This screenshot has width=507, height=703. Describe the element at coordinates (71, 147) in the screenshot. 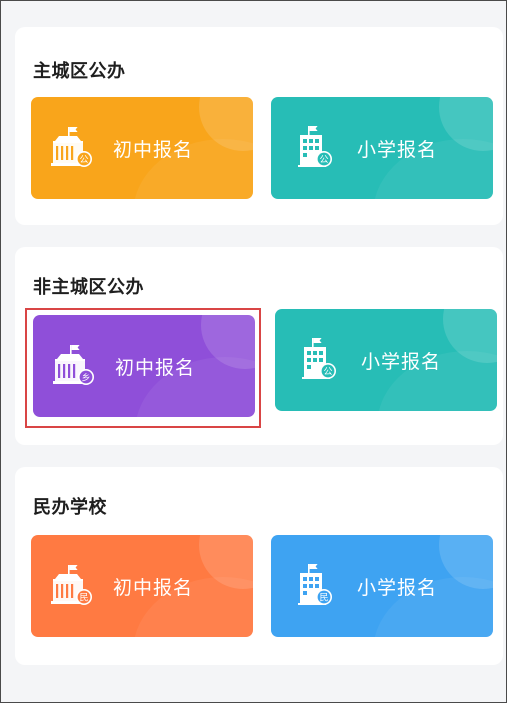

I see `school-building-icon: 公` at that location.